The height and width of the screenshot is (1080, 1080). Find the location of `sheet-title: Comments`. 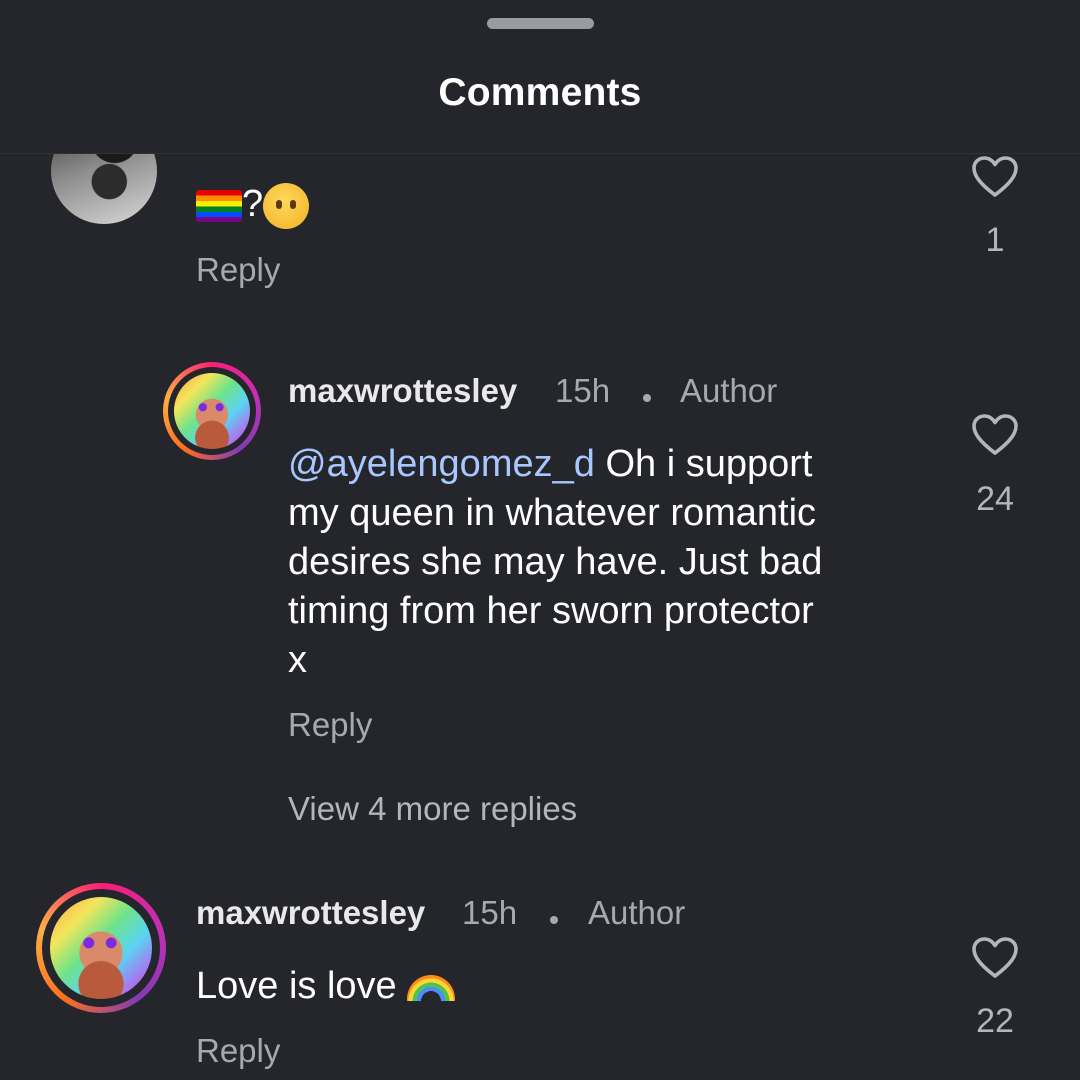

sheet-title: Comments is located at coordinates (540, 92).